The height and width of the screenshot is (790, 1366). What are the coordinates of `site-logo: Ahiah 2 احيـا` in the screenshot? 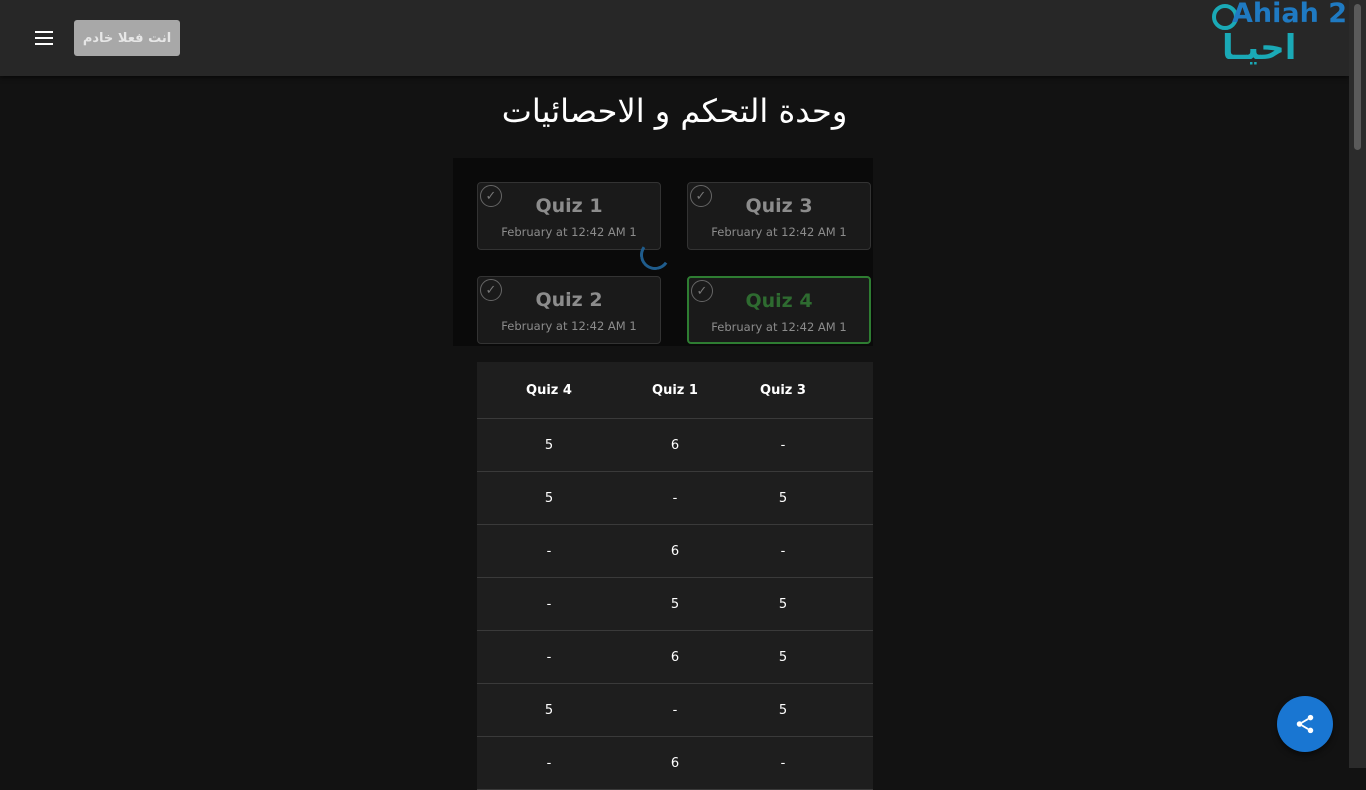 It's located at (1277, 36).